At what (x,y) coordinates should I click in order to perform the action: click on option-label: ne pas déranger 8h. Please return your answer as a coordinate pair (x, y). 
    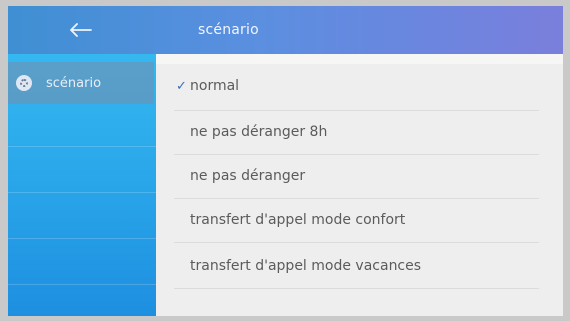
    Looking at the image, I should click on (259, 132).